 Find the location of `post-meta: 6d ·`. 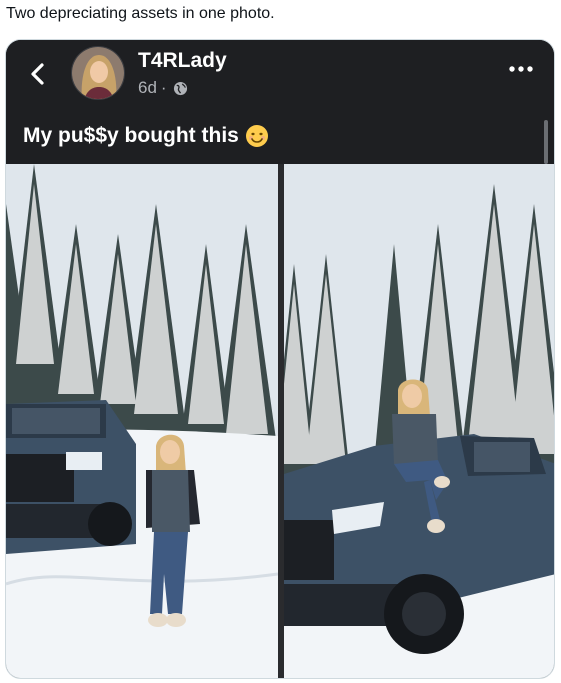

post-meta: 6d · is located at coordinates (163, 88).